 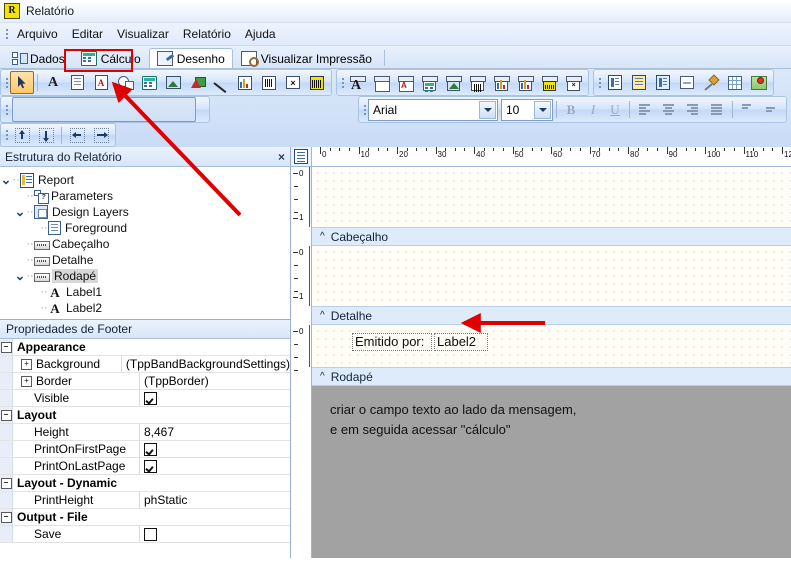 What do you see at coordinates (87, 34) in the screenshot?
I see `menu-item-editar: Editar` at bounding box center [87, 34].